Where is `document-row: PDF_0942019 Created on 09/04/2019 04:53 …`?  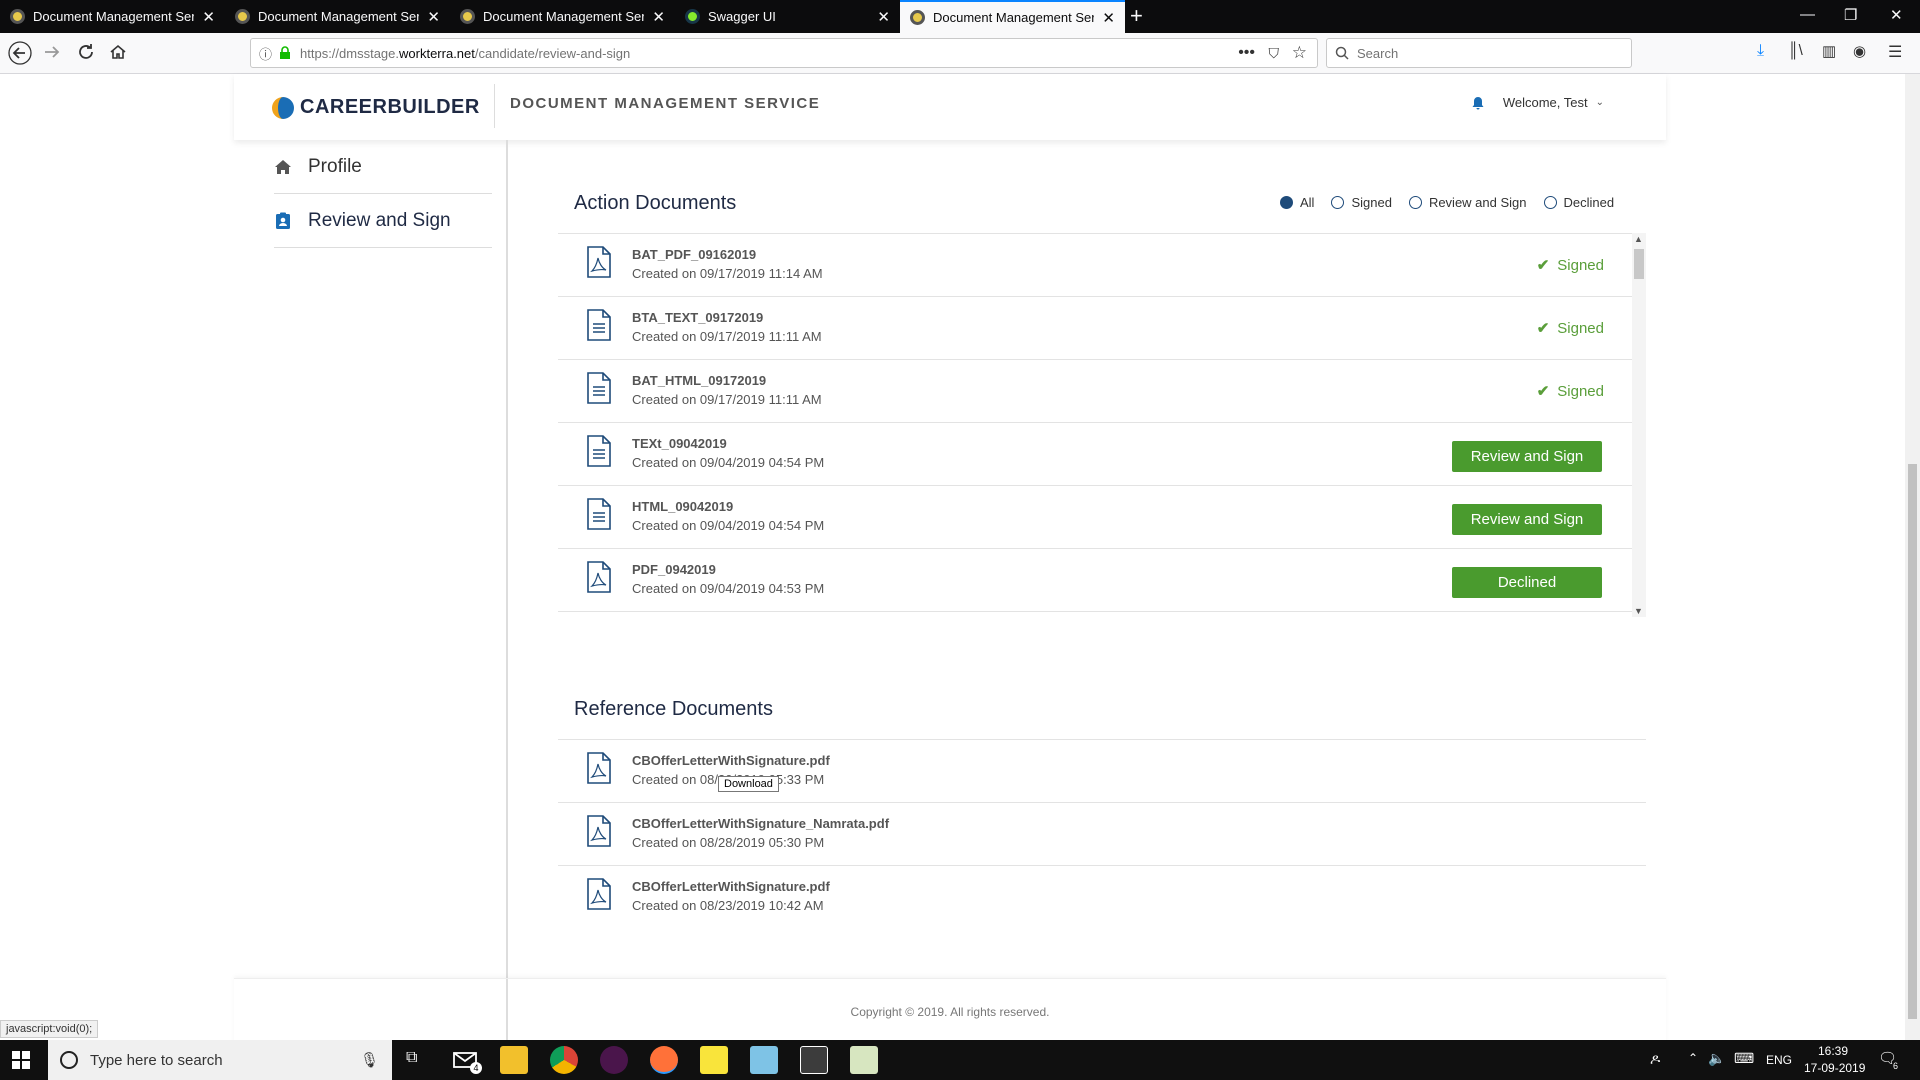
document-row: PDF_0942019 Created on 09/04/2019 04:53 … is located at coordinates (1095, 580).